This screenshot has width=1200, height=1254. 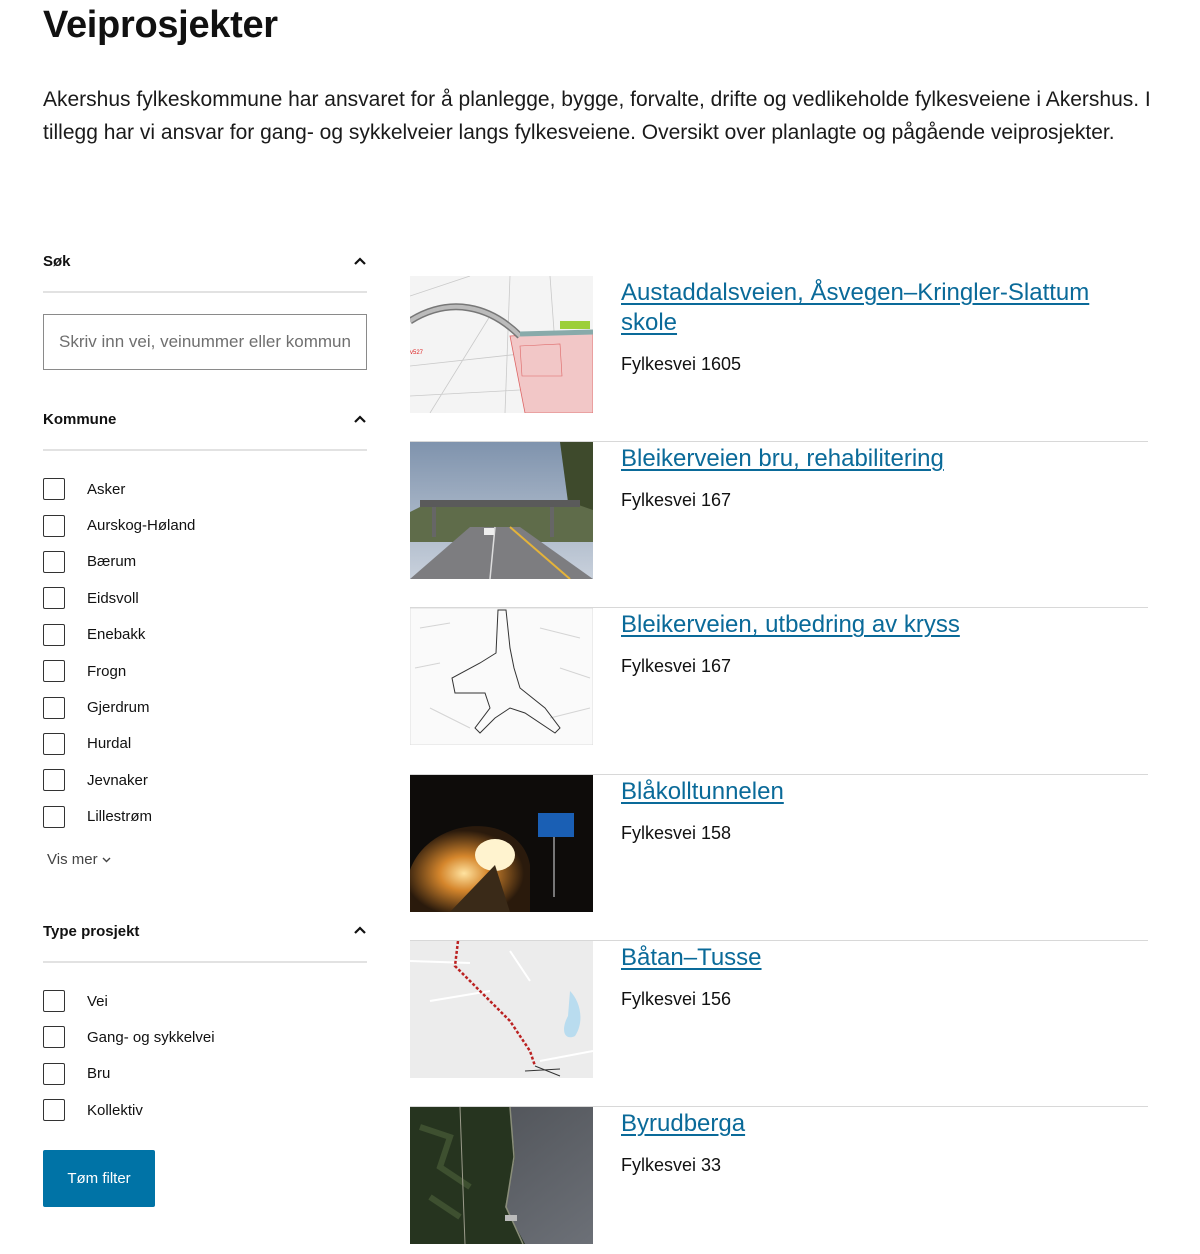 What do you see at coordinates (681, 364) in the screenshot?
I see `project-road-number: Fylkesvei 1605` at bounding box center [681, 364].